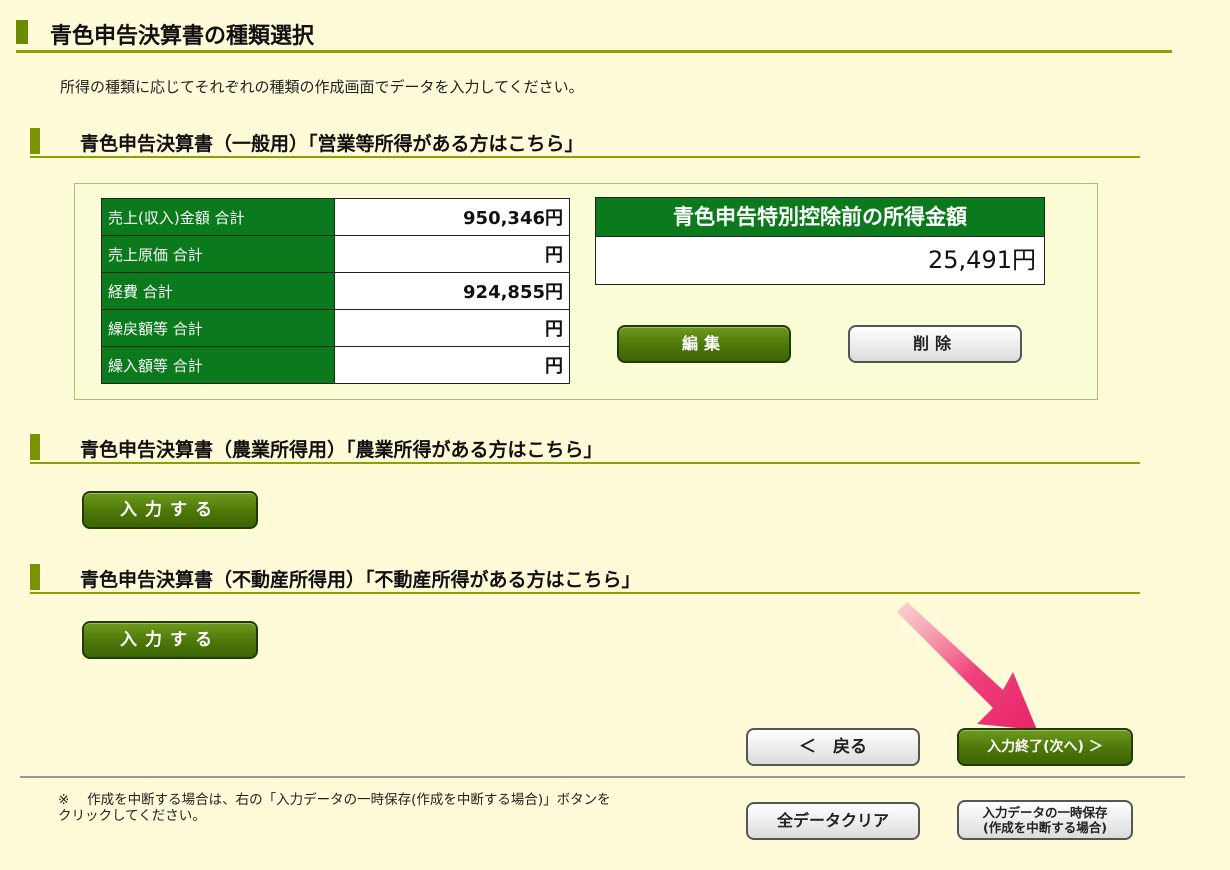 The width and height of the screenshot is (1230, 870). I want to click on section-general-heading: 青色申告決算書（一般用）「営業等所得がある方はこちら」, so click(585, 142).